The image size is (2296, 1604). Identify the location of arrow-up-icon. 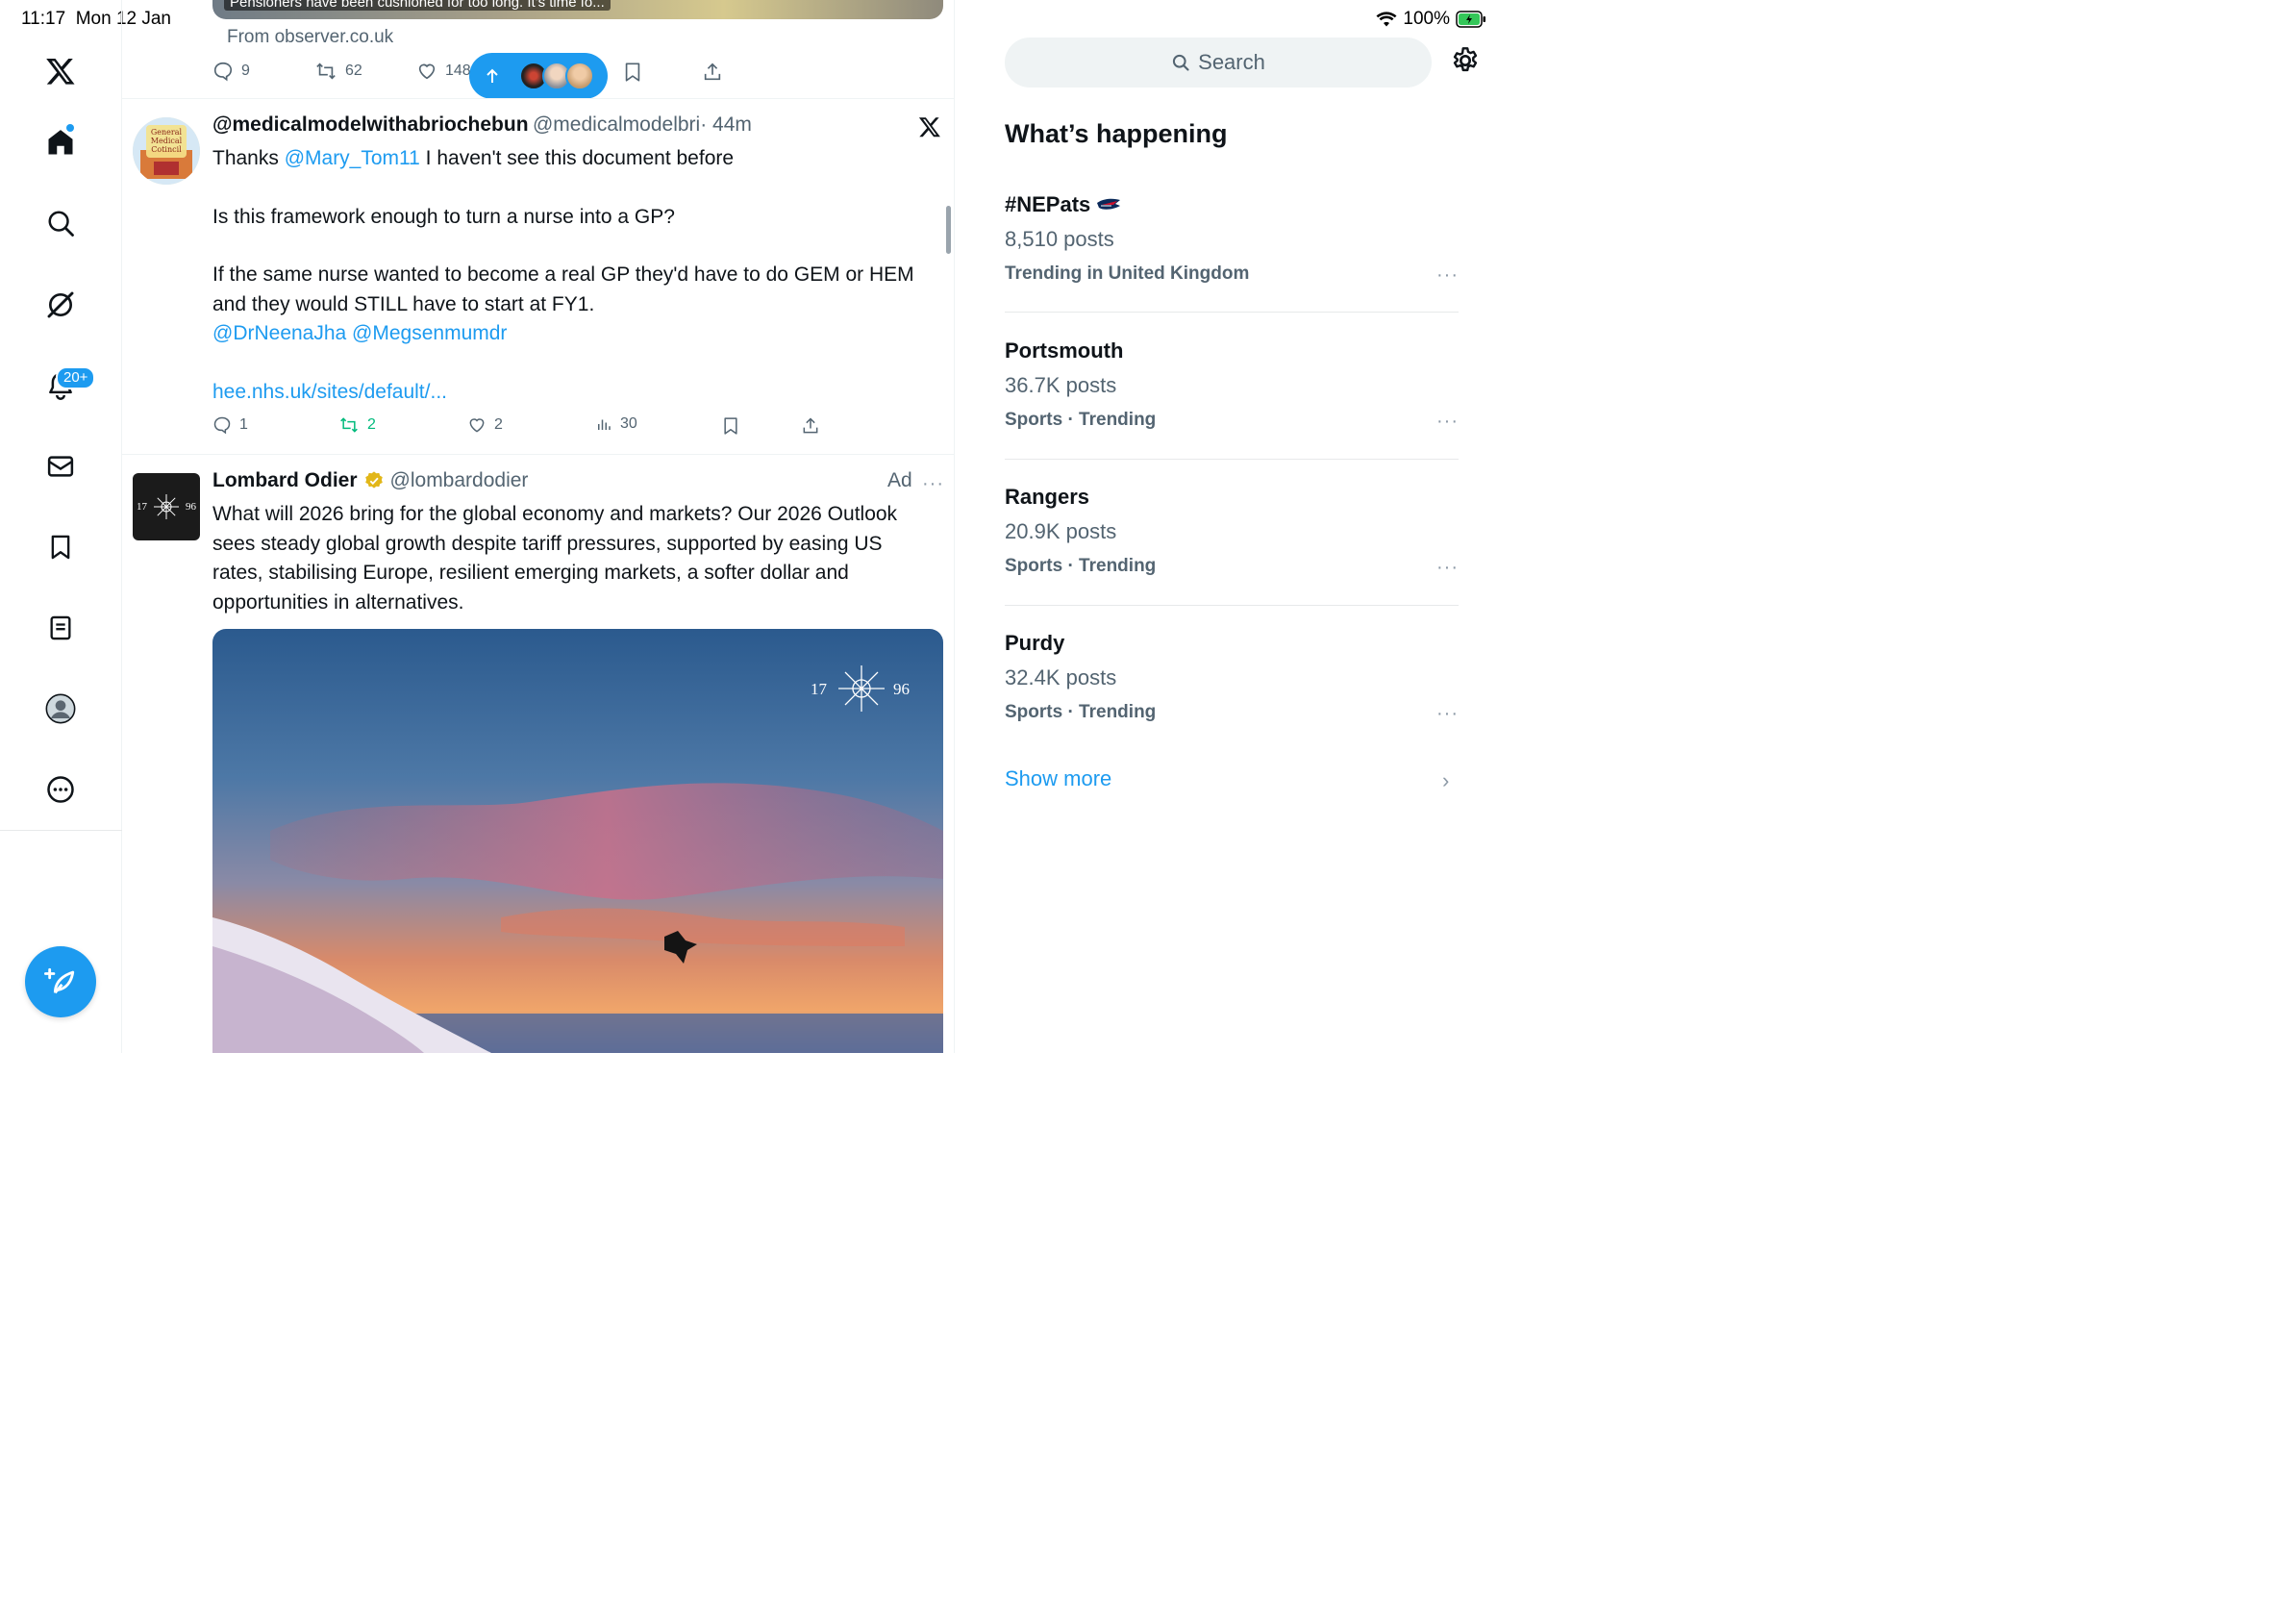
(492, 76).